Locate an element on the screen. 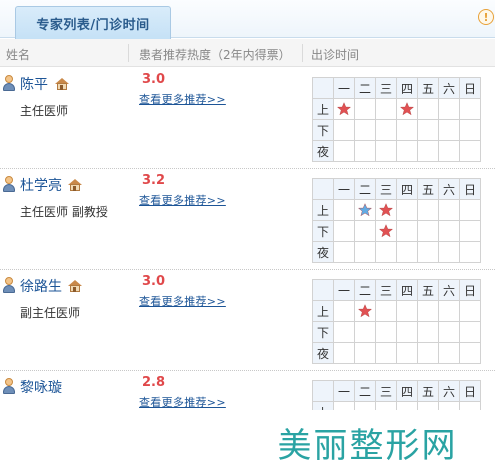  tab-expert-list: 专家列表/门诊时间 is located at coordinates (93, 22).